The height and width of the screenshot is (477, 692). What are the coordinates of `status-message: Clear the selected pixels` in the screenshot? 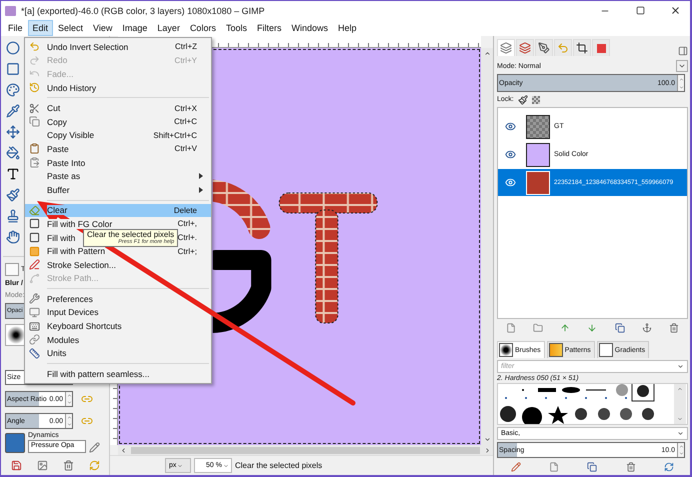 It's located at (278, 465).